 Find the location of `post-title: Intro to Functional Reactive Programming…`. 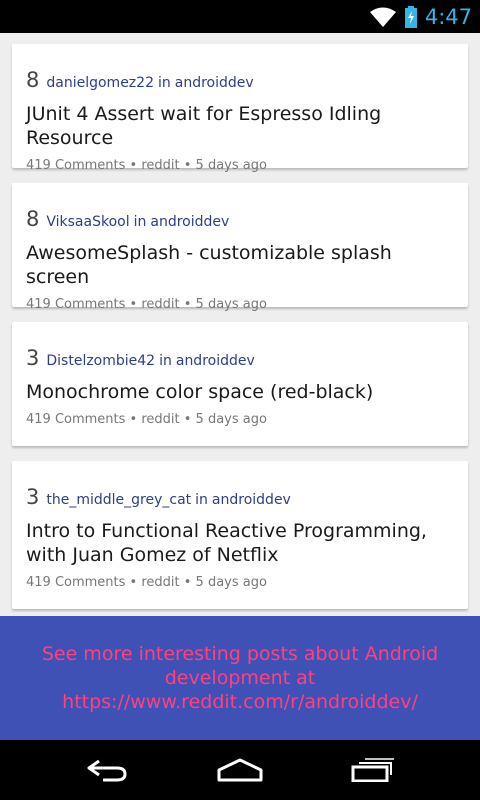

post-title: Intro to Functional Reactive Programming… is located at coordinates (226, 543).